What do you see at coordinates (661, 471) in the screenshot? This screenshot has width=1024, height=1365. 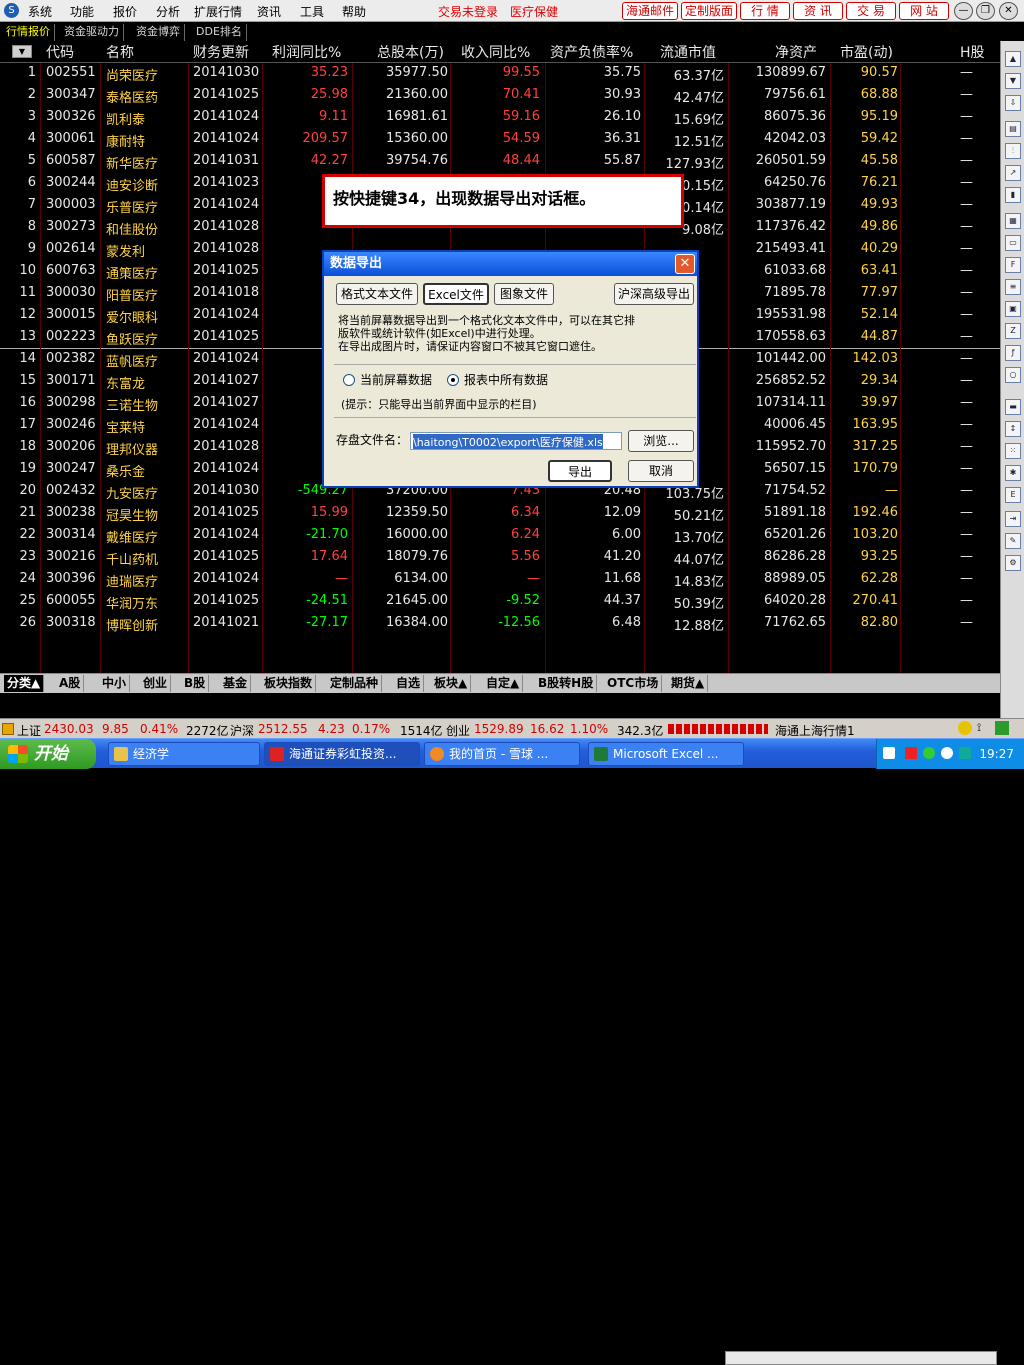 I see `cancel-button: 取消` at bounding box center [661, 471].